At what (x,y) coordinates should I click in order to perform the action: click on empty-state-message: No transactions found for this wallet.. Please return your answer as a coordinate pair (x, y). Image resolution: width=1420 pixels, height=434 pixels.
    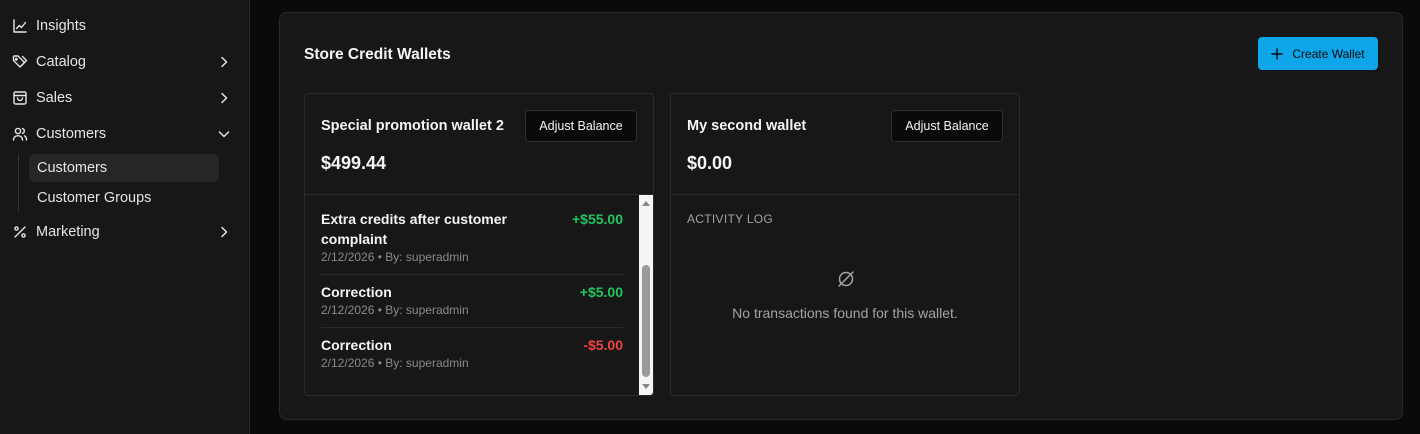
    Looking at the image, I should click on (845, 313).